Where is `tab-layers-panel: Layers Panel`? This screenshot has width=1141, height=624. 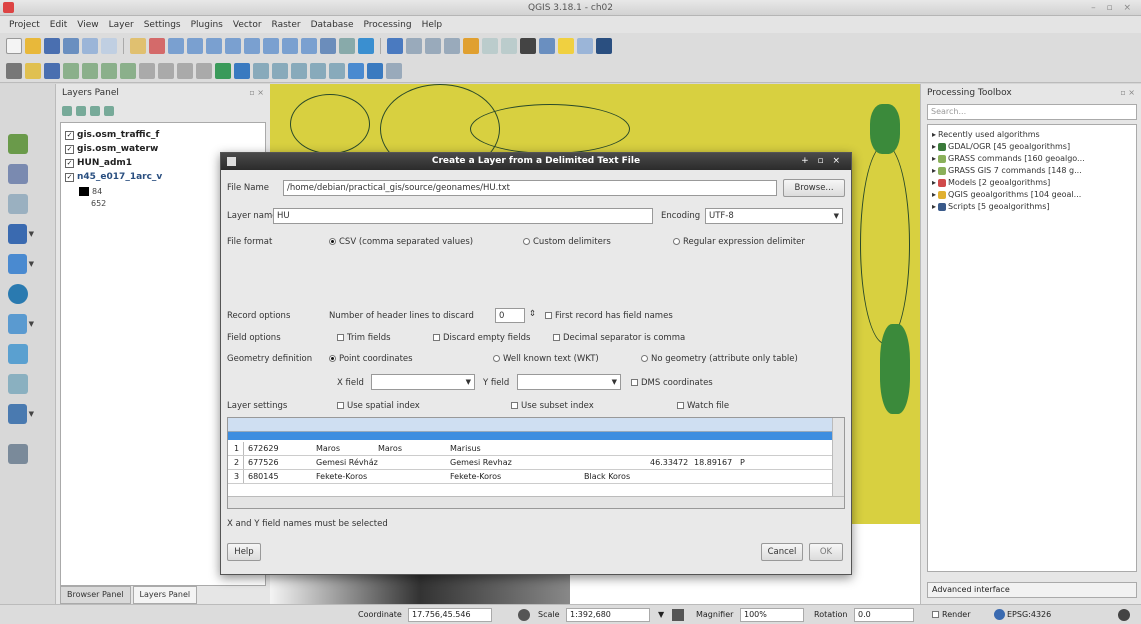 tab-layers-panel: Layers Panel is located at coordinates (165, 595).